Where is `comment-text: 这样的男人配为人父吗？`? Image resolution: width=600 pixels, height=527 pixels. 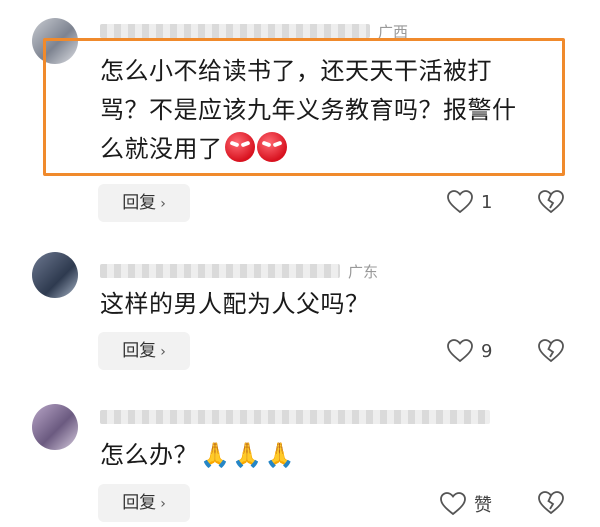
comment-text: 这样的男人配为人父吗？ is located at coordinates (235, 304).